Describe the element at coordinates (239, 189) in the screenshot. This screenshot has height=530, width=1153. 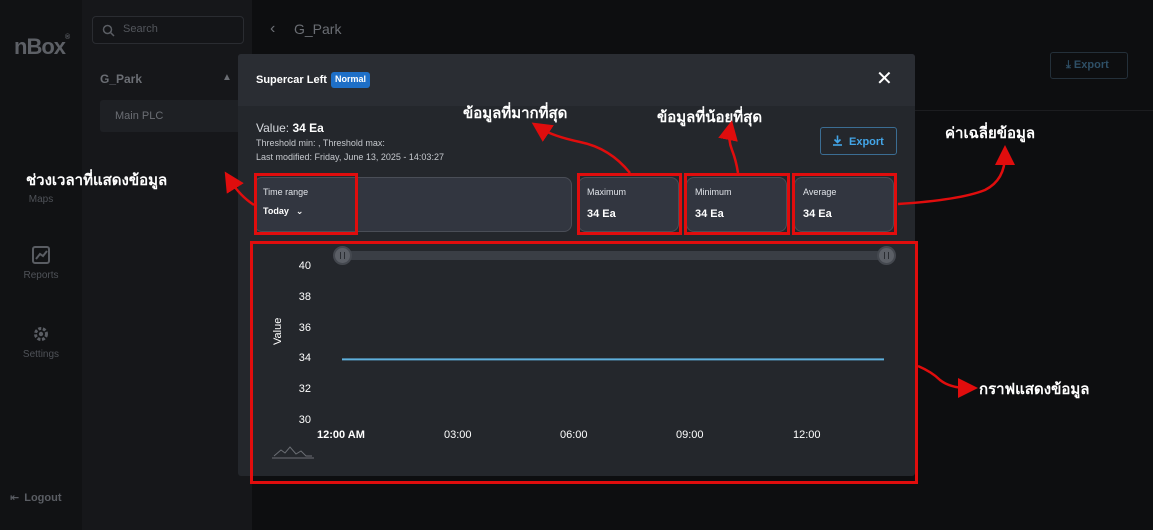
I see `arrow-time-range` at that location.